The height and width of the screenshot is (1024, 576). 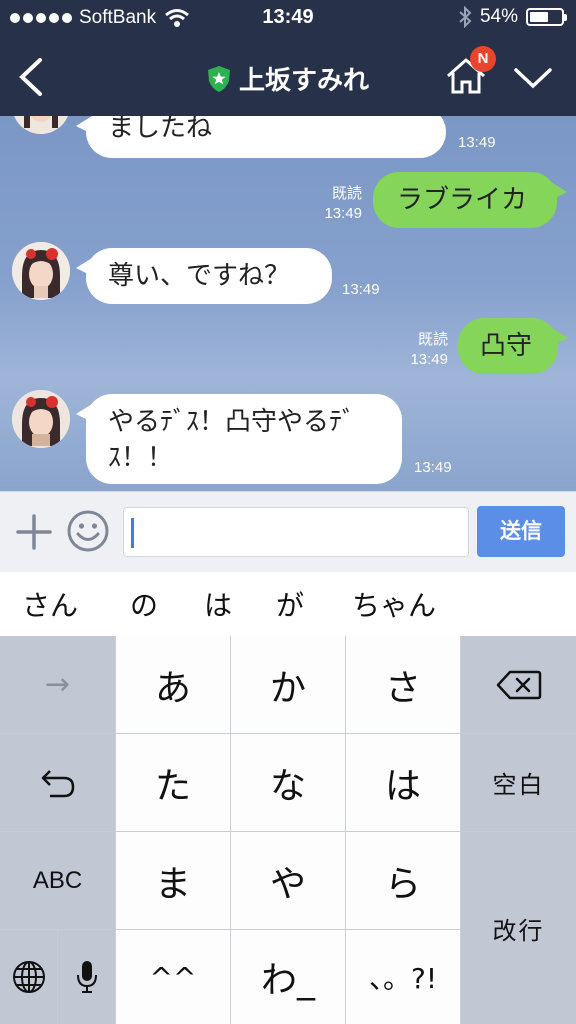 I want to click on key-delete, so click(x=518, y=684).